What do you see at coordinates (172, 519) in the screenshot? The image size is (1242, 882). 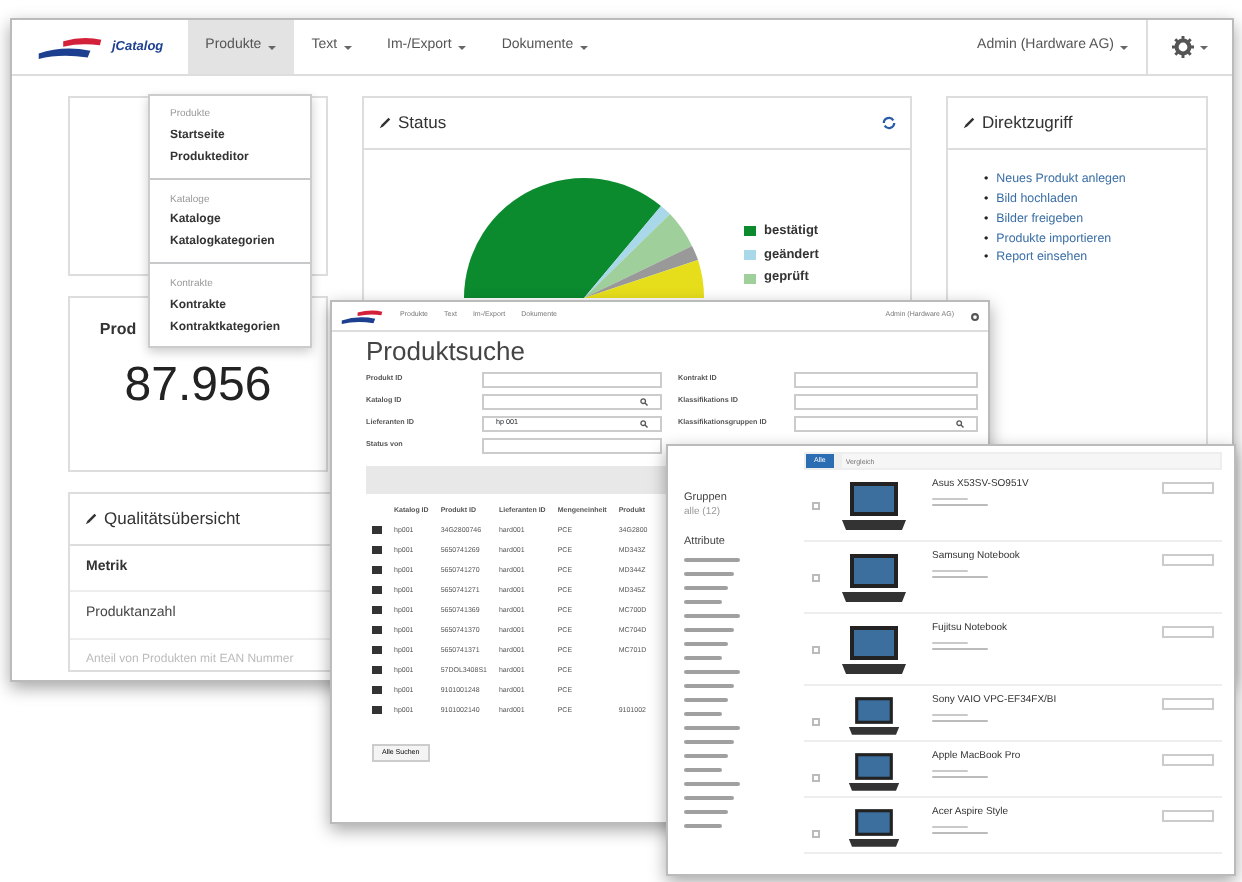 I see `panel-title: Qualitätsübersicht` at bounding box center [172, 519].